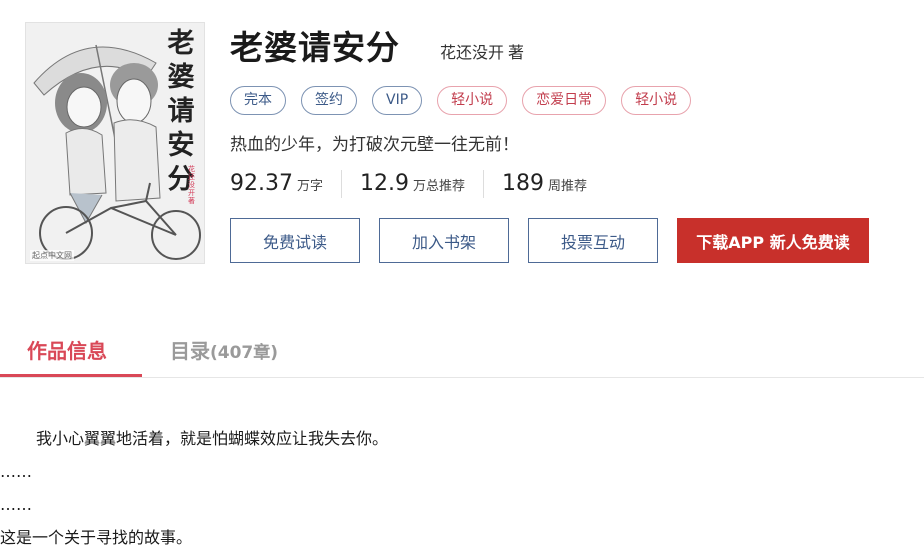  What do you see at coordinates (190, 351) in the screenshot?
I see `tab-catalog-label: 目录` at bounding box center [190, 351].